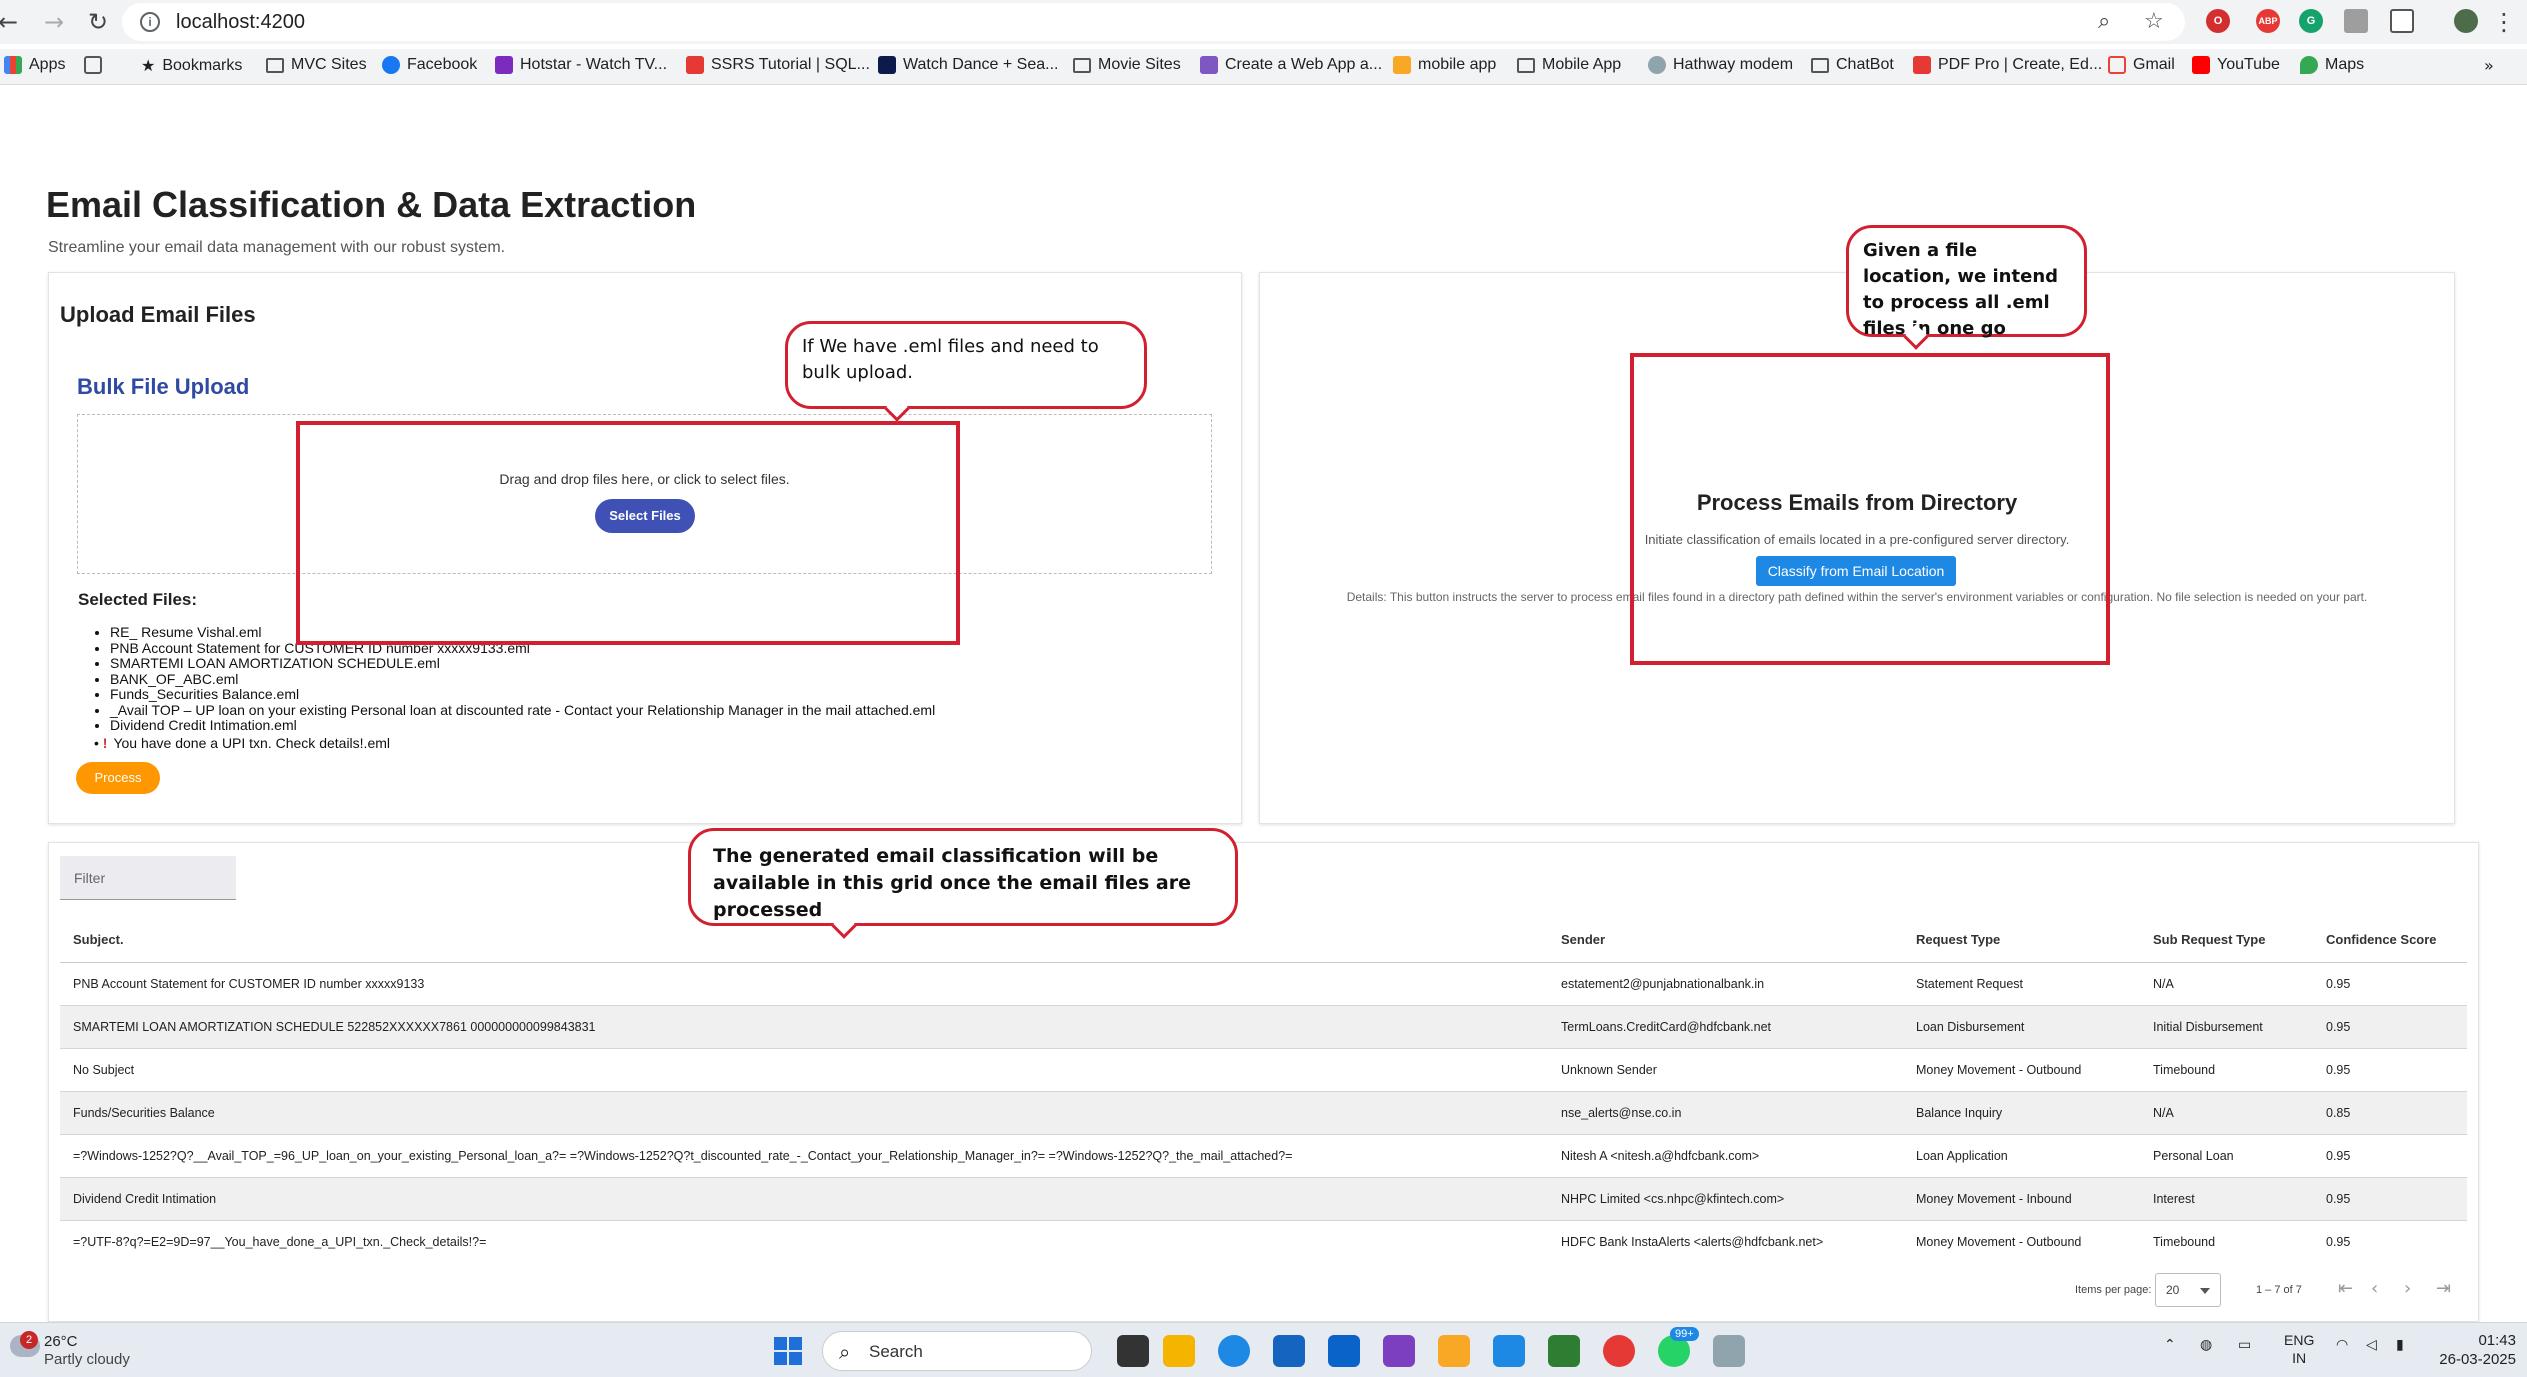  What do you see at coordinates (2206, 1345) in the screenshot?
I see `meet-icon: ◍` at bounding box center [2206, 1345].